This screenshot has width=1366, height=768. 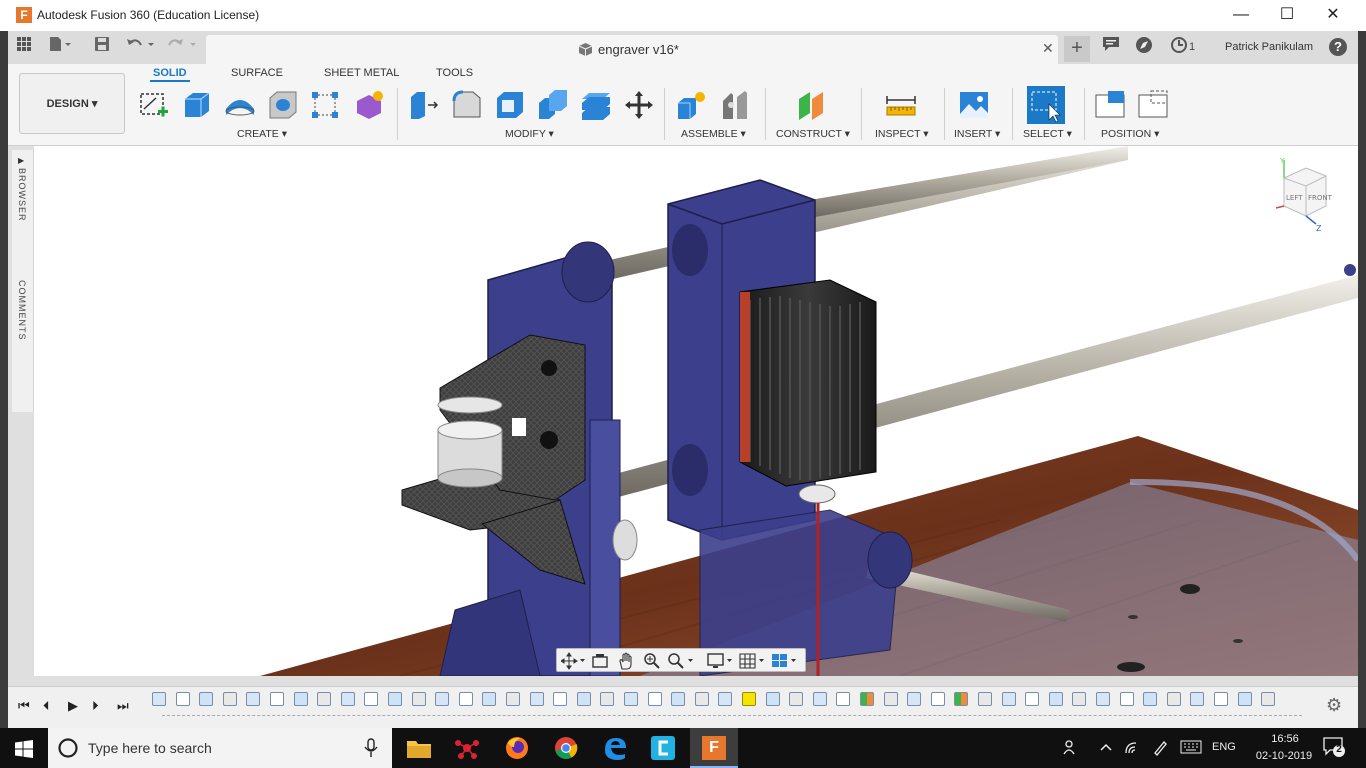 I want to click on create-form-icon, so click(x=369, y=105).